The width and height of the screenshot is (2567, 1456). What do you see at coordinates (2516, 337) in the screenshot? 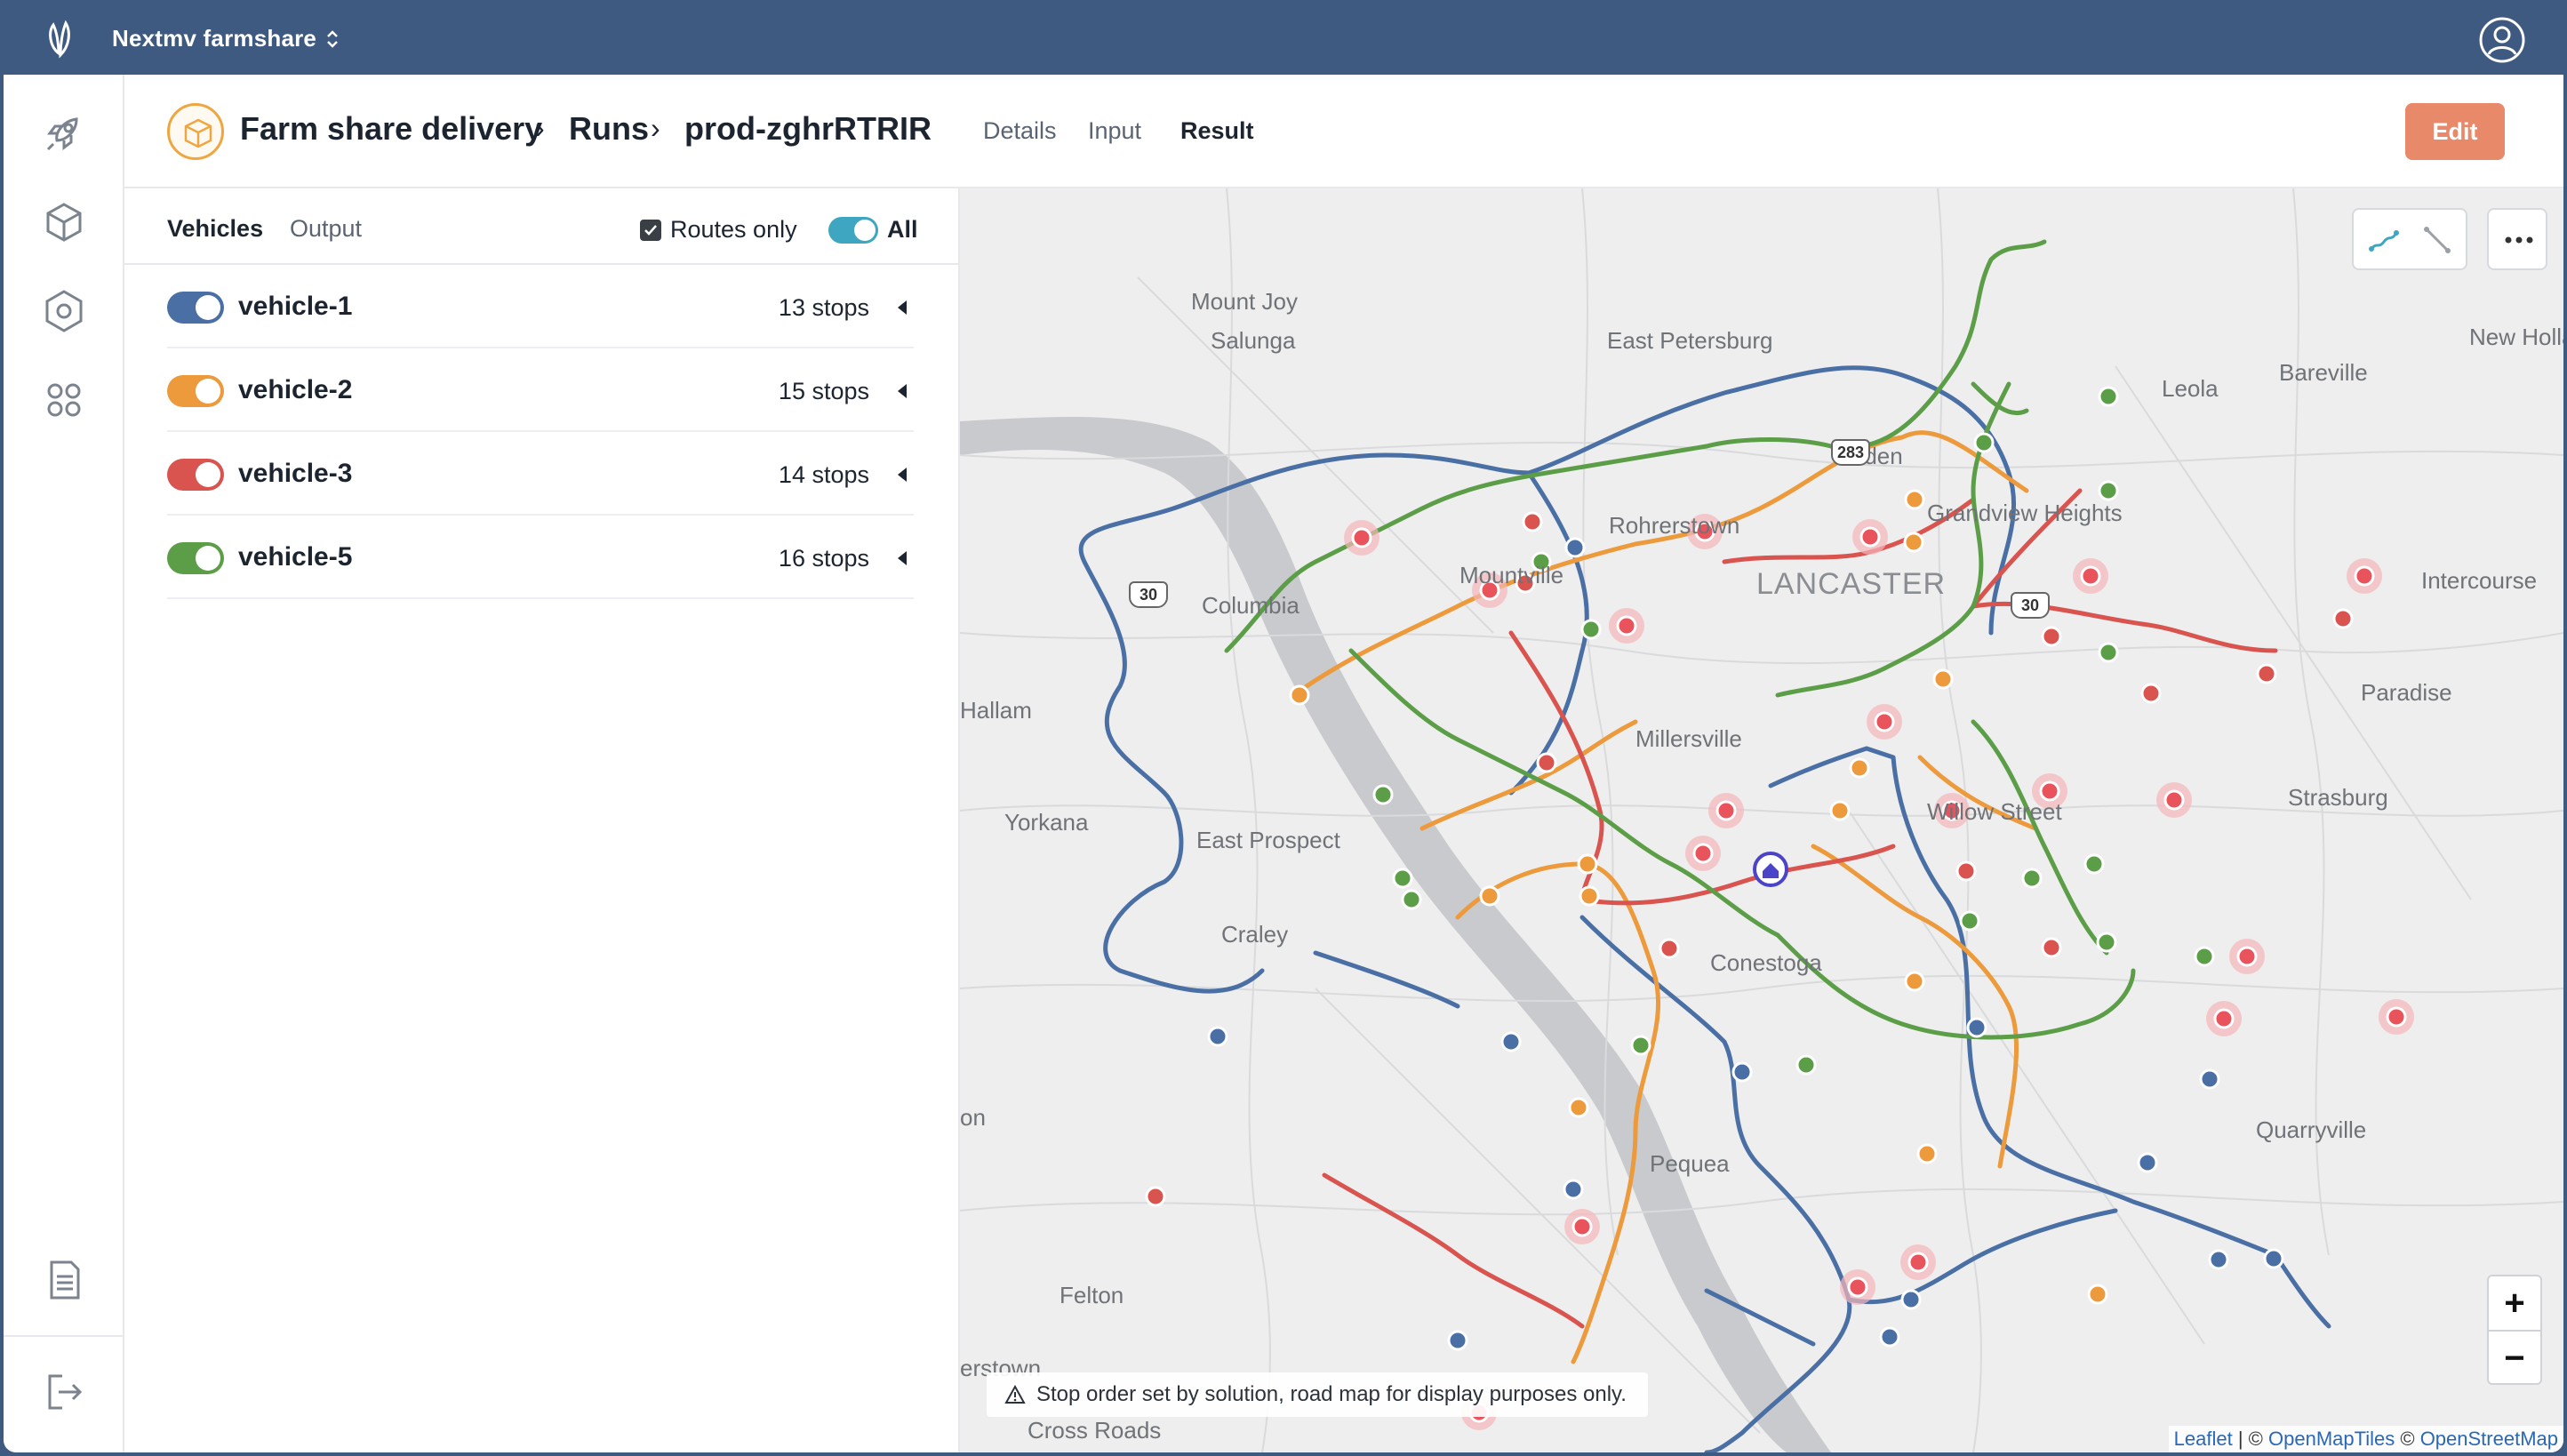
I see `map-place-label: New Holland` at bounding box center [2516, 337].